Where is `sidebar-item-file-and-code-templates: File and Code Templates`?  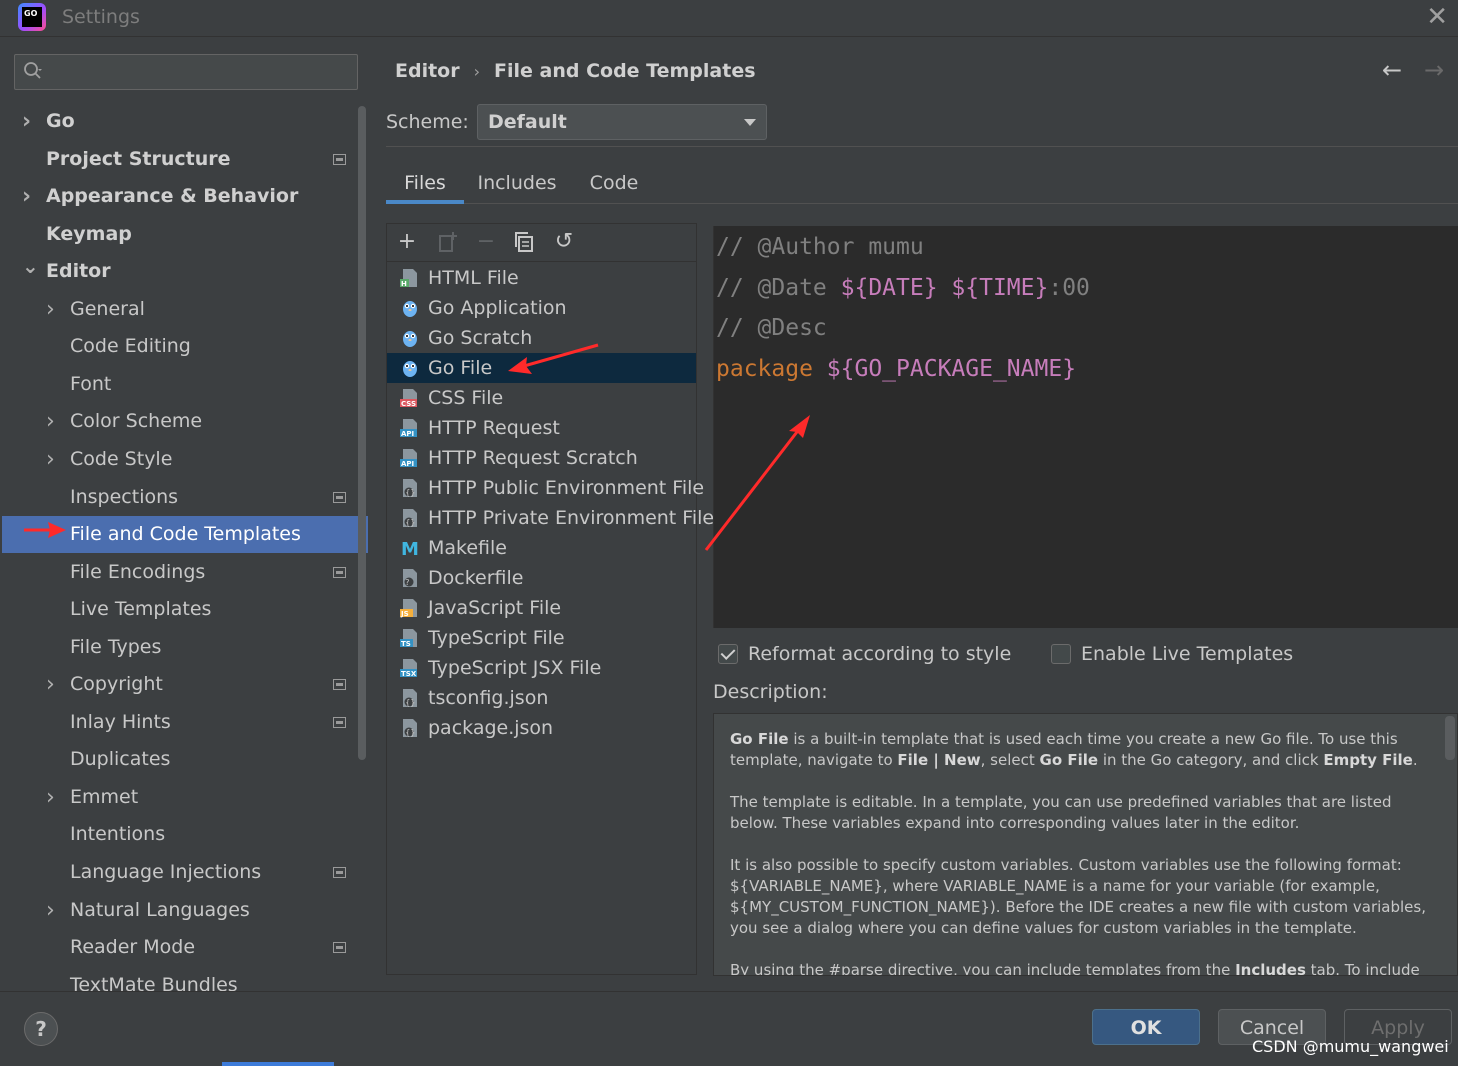
sidebar-item-file-and-code-templates: File and Code Templates is located at coordinates (185, 535).